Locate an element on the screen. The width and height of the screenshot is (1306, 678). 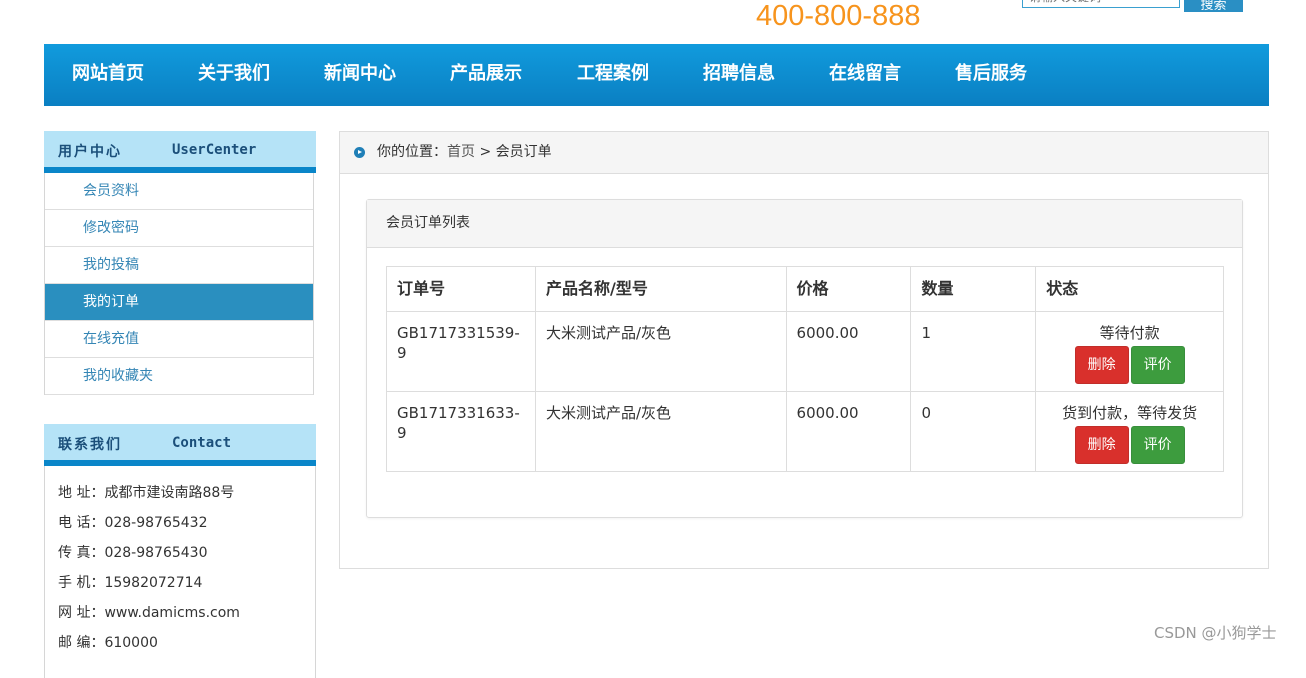
contact-value: 028-98765430 is located at coordinates (156, 553).